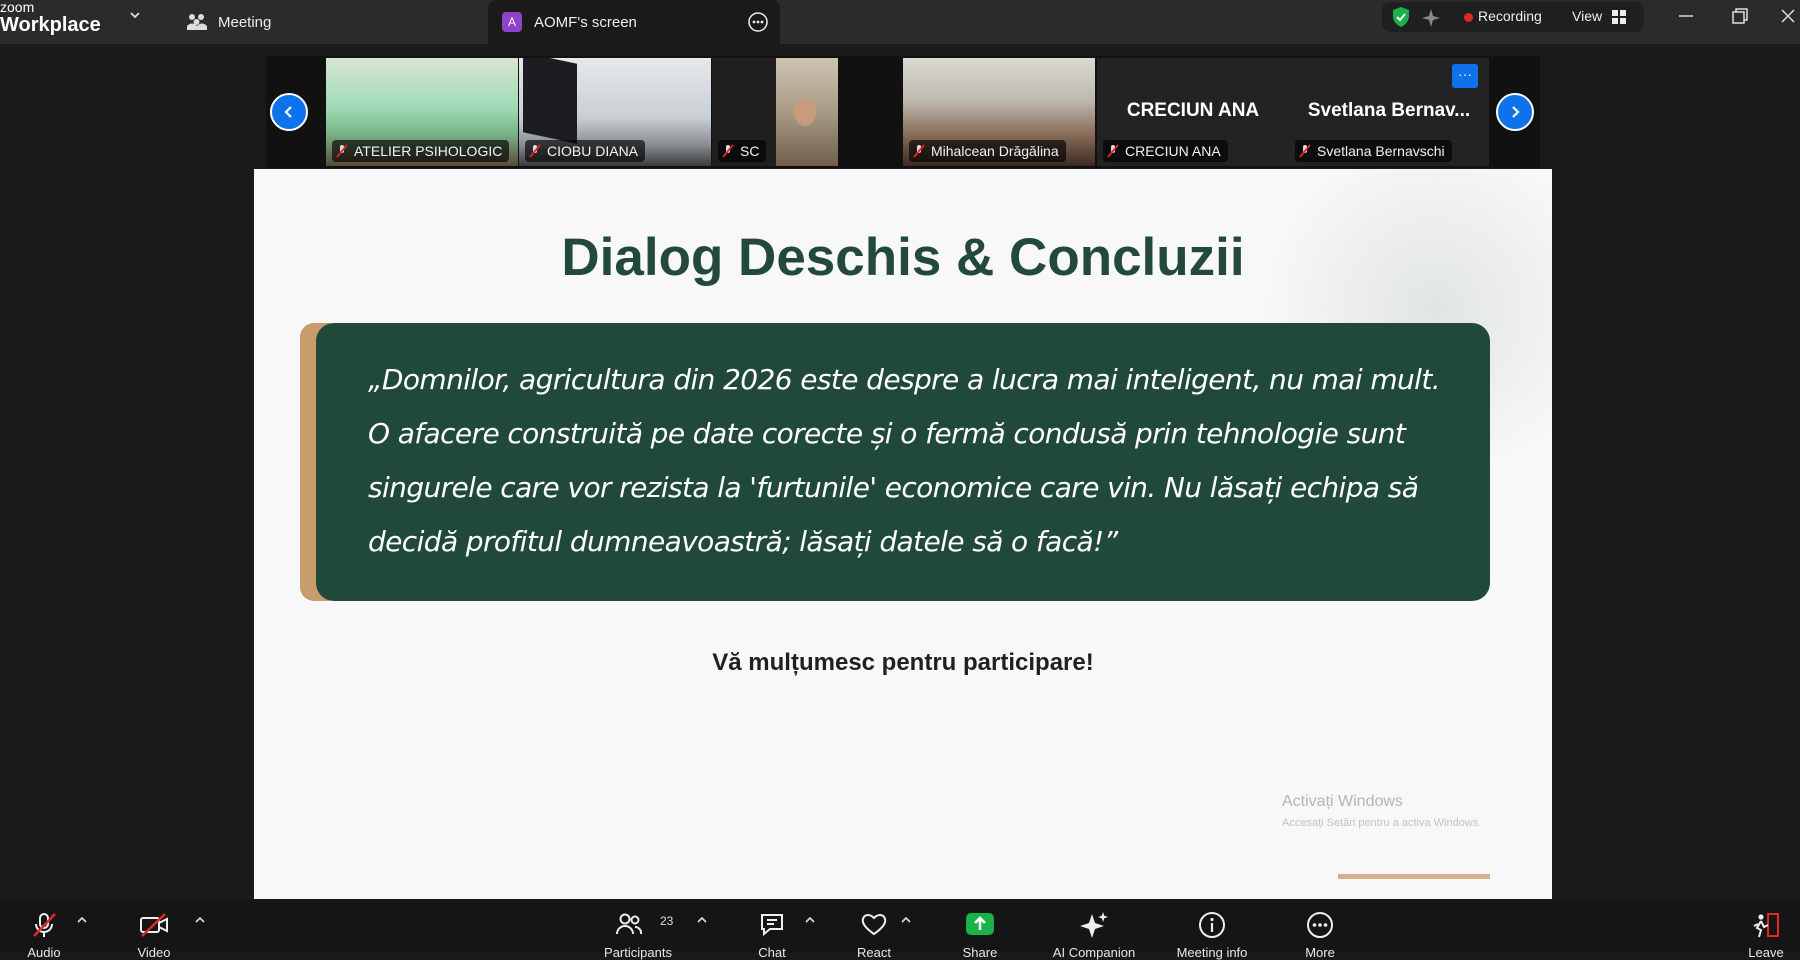 This screenshot has height=960, width=1800. I want to click on chevron-right-icon, so click(1516, 112).